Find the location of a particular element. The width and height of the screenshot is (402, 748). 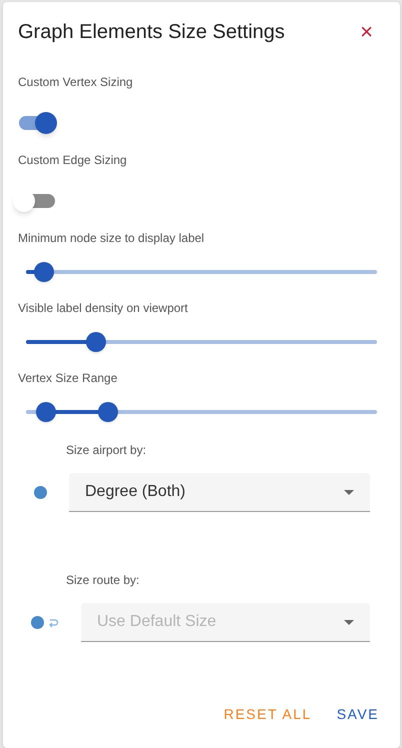

close-button: × is located at coordinates (366, 32).